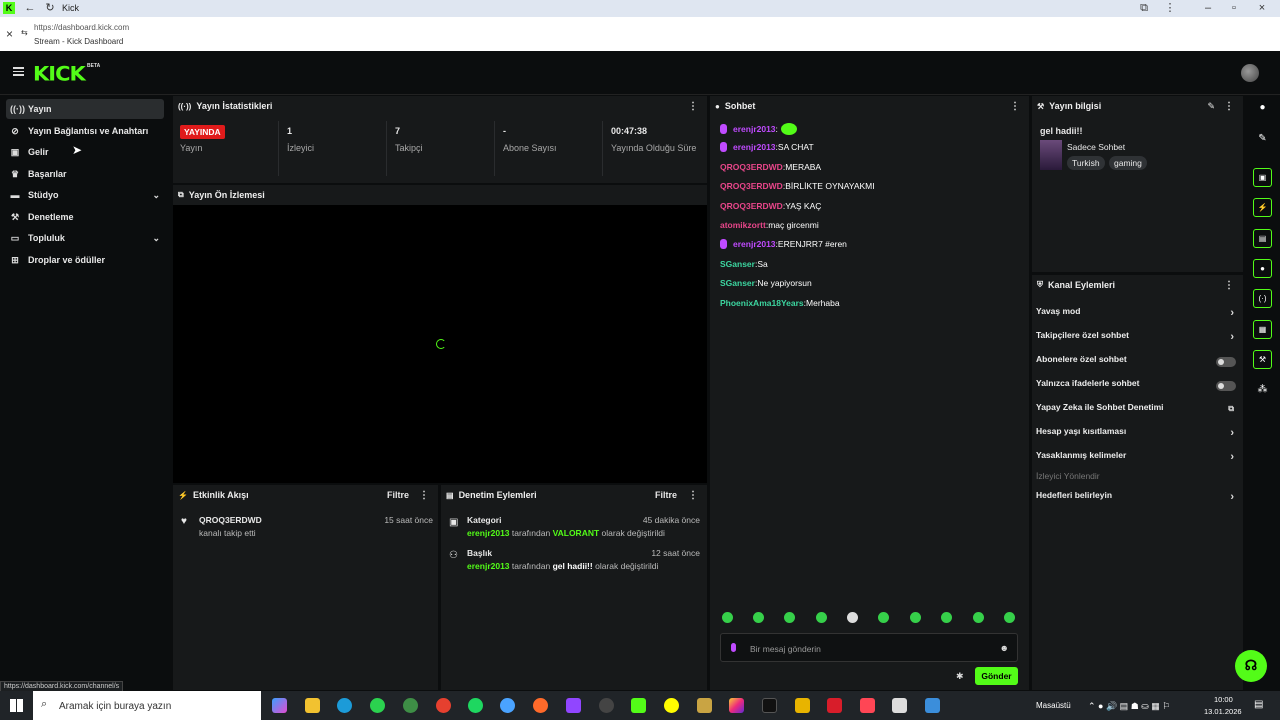  What do you see at coordinates (1053, 705) in the screenshot?
I see `desktop-label: Masaüstü` at bounding box center [1053, 705].